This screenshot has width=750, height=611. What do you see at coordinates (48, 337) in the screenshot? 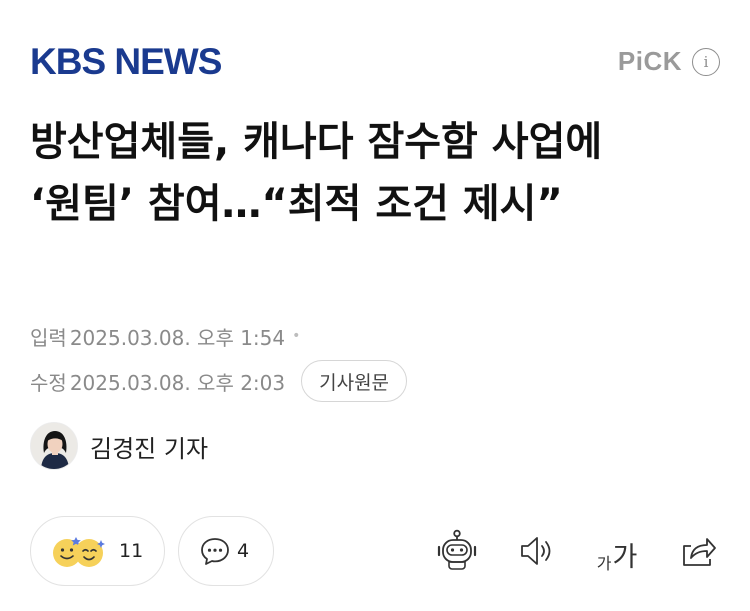
I see `published-label: 입력` at bounding box center [48, 337].